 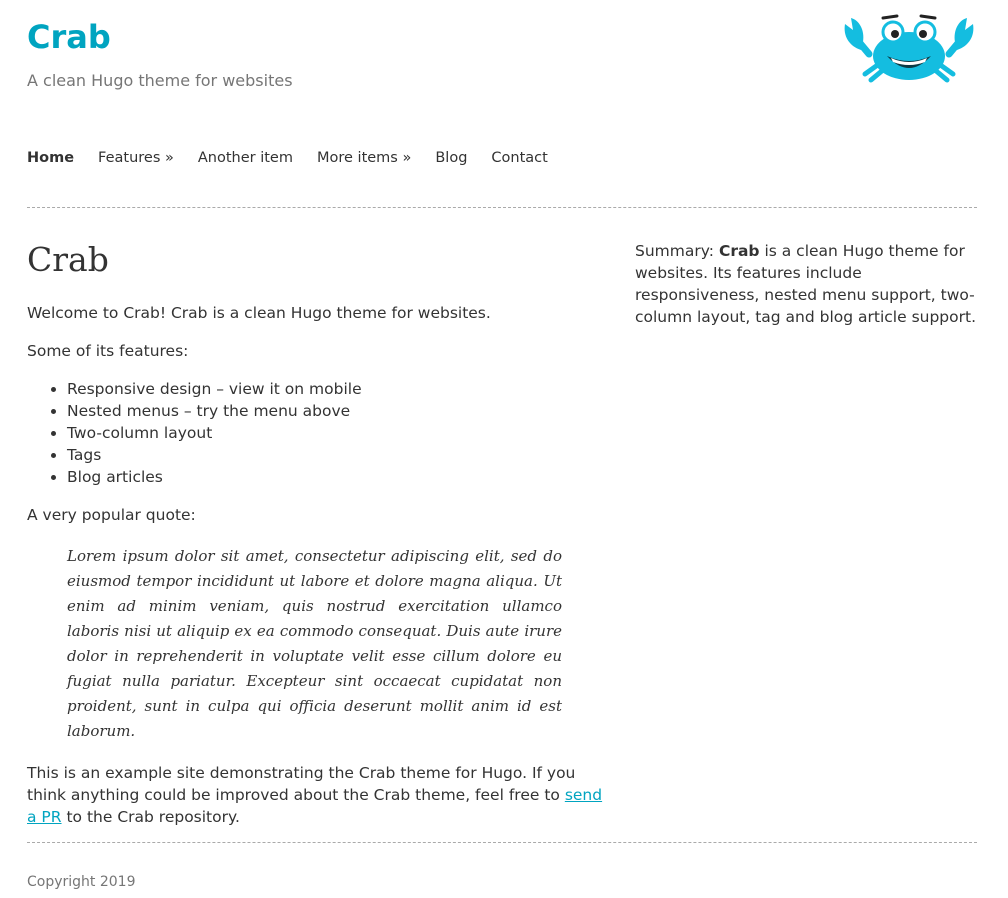 What do you see at coordinates (502, 60) in the screenshot?
I see `site-header: Crab A clean Hugo theme for websites` at bounding box center [502, 60].